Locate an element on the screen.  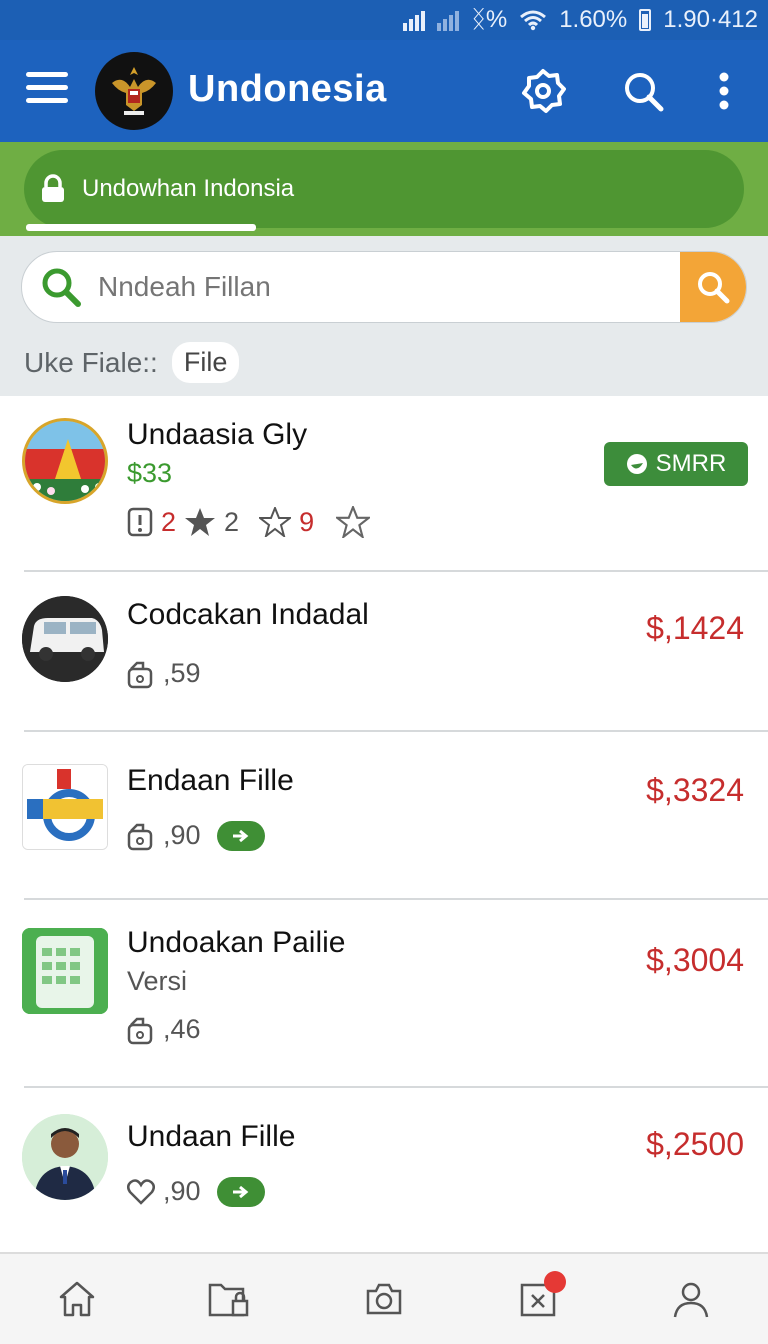
signal-secondary-icon is located at coordinates (448, 20).